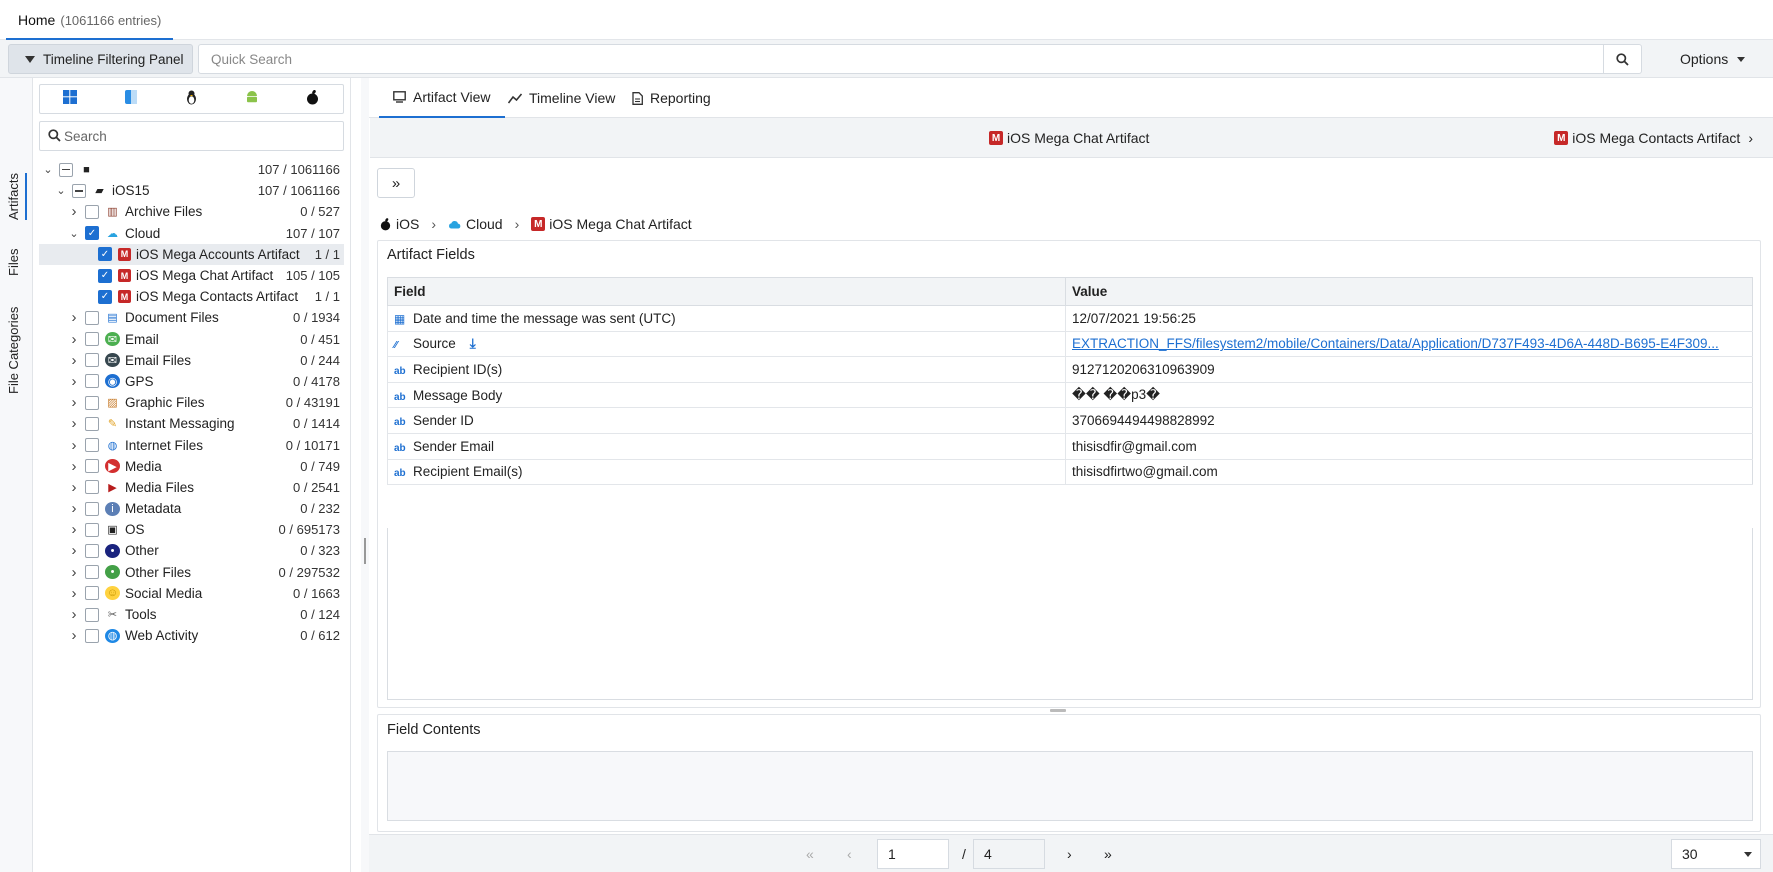 The image size is (1773, 872). Describe the element at coordinates (894, 59) in the screenshot. I see `quick-search-input` at that location.